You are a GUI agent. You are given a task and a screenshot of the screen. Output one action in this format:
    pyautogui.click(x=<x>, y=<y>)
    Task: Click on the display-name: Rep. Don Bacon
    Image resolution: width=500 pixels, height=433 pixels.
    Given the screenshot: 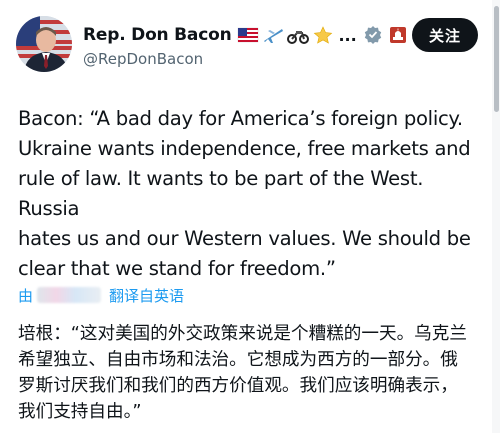 What is the action you would take?
    pyautogui.click(x=157, y=35)
    